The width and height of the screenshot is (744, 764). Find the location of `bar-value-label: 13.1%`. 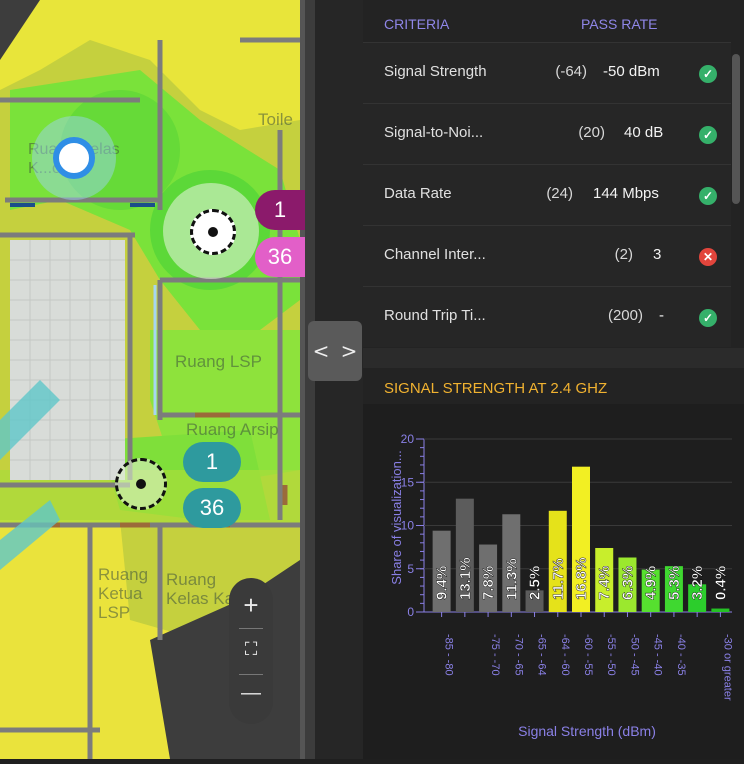

bar-value-label: 13.1% is located at coordinates (465, 578).